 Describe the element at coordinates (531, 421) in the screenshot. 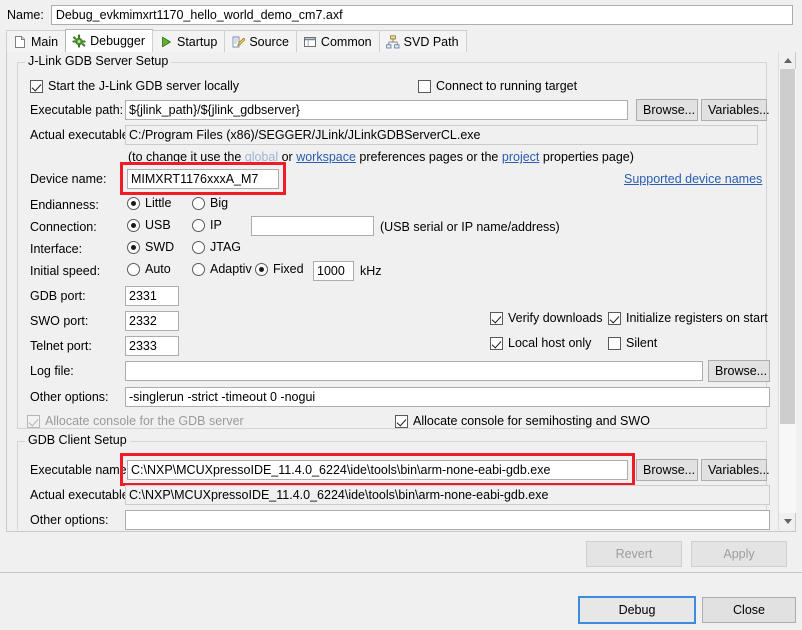

I see `allocate-semihosting-console-label: Allocate console for semihosting and SWO` at that location.